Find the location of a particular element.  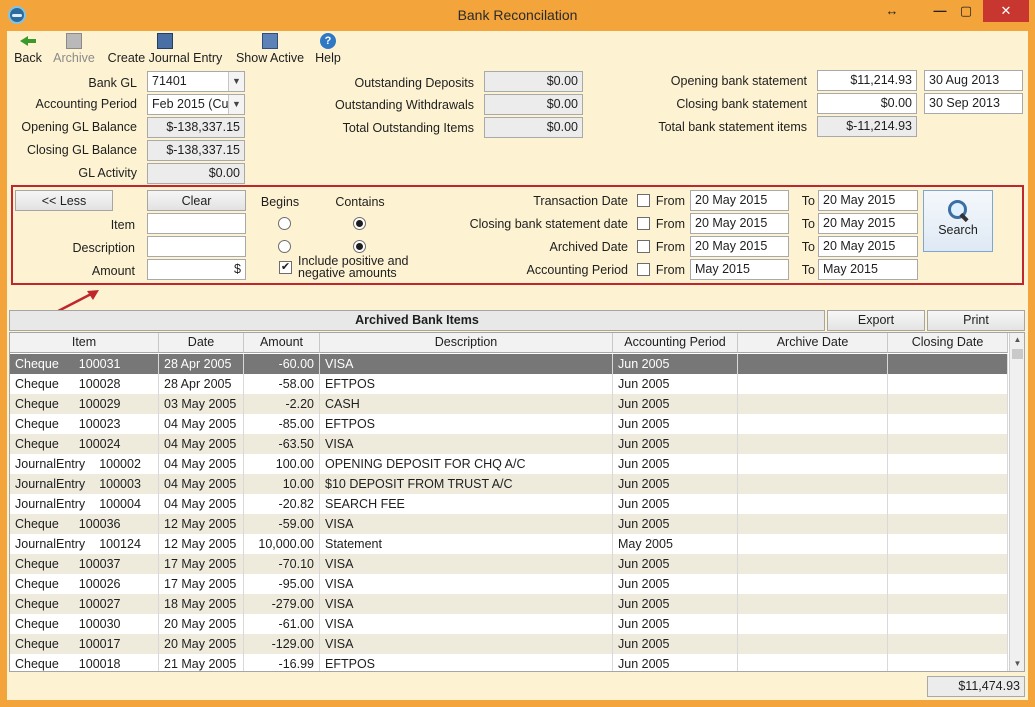

item-contains-radio is located at coordinates (359, 223).